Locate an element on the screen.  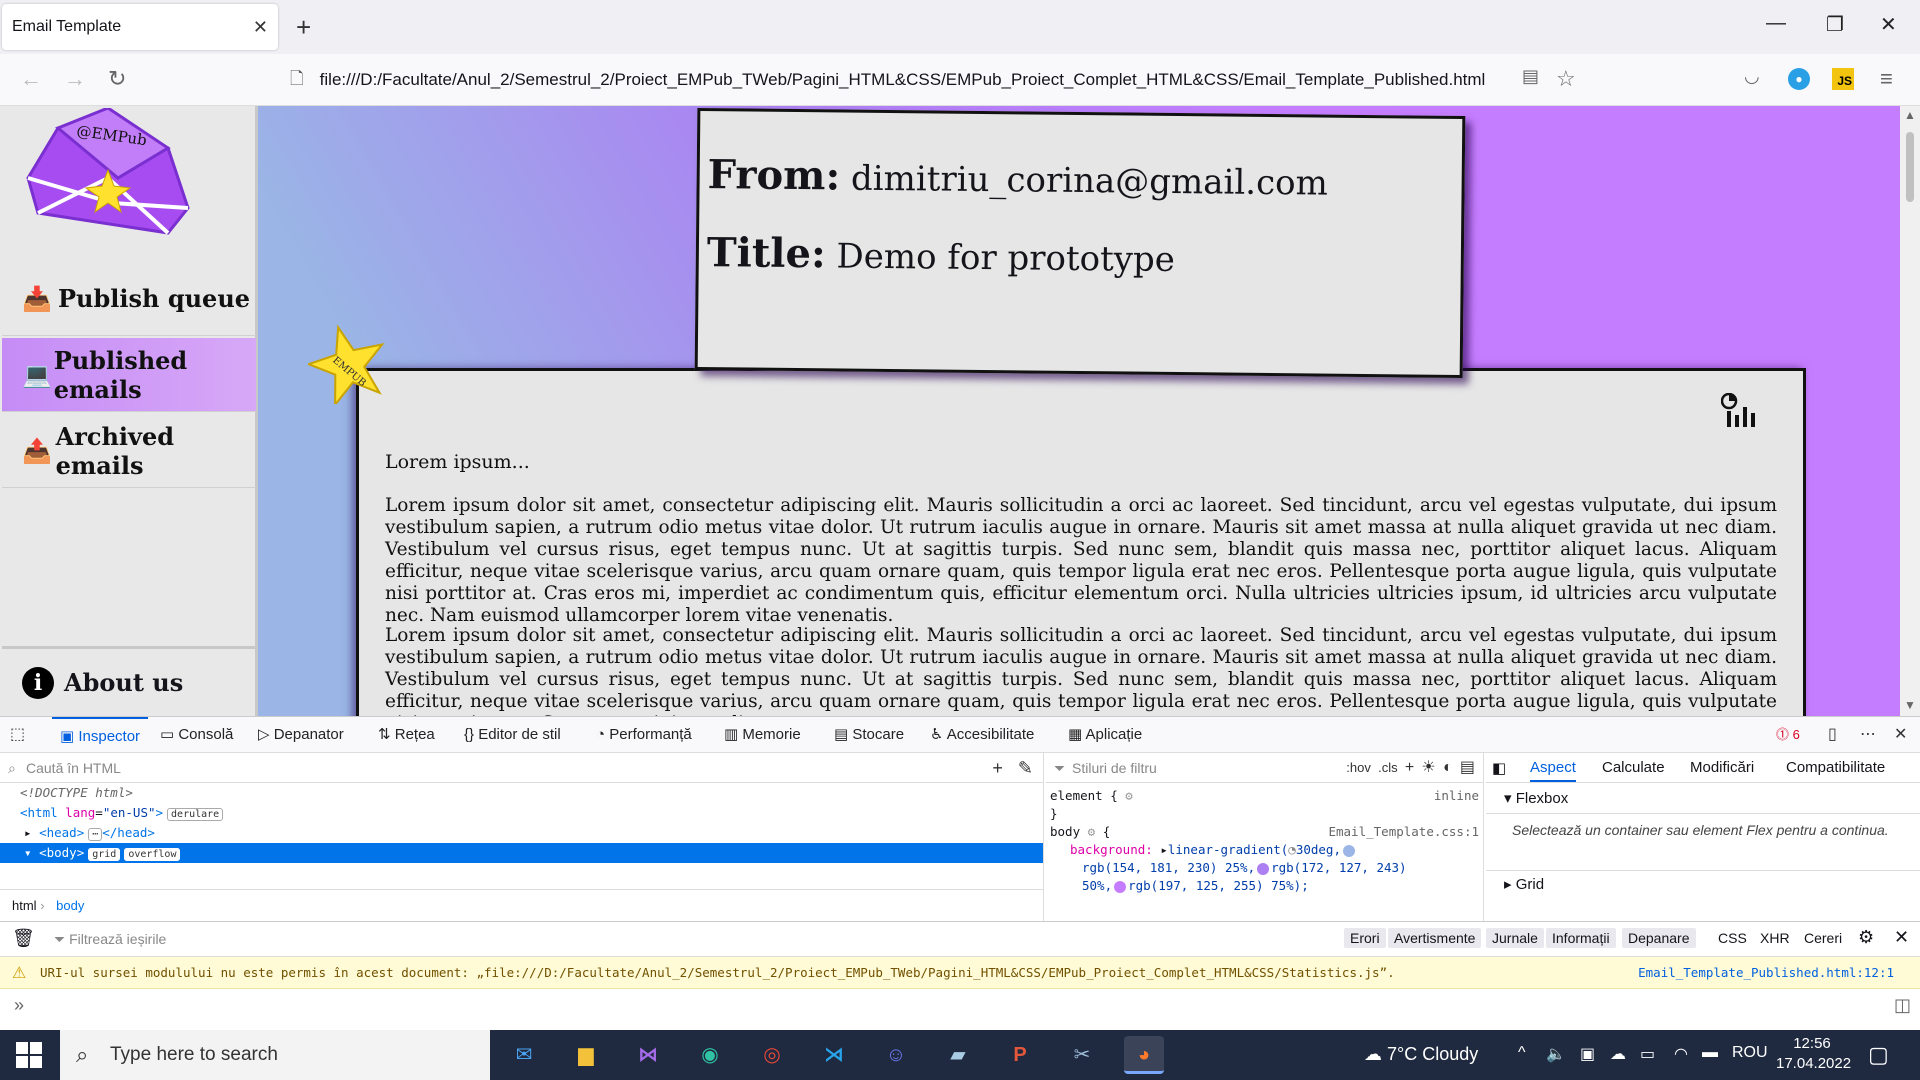
filter-info: Informații is located at coordinates (1581, 938).